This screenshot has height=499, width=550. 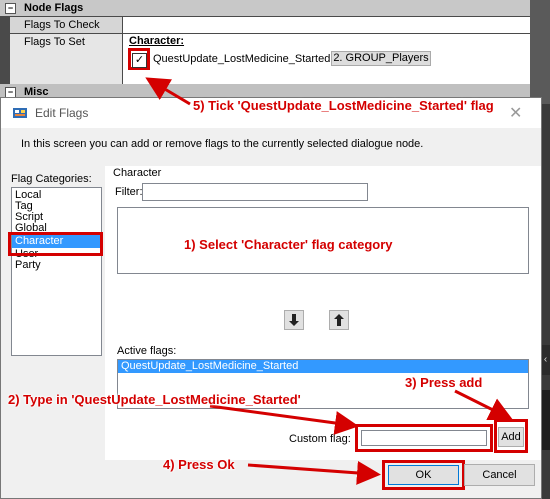 I want to click on annotation-step3: 3) Press add, so click(x=444, y=382).